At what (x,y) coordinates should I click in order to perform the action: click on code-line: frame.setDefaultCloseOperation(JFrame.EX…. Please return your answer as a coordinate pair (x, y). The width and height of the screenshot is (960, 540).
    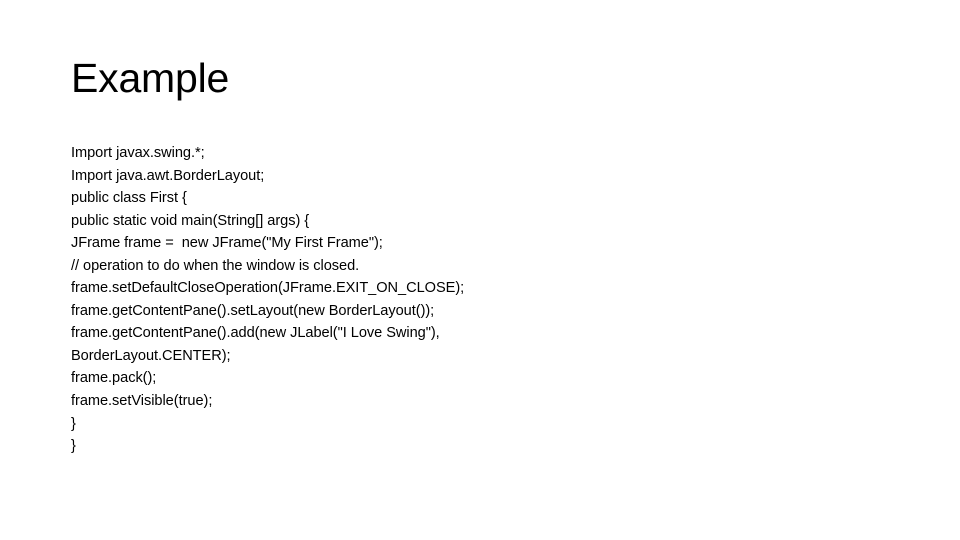
    Looking at the image, I should click on (268, 288).